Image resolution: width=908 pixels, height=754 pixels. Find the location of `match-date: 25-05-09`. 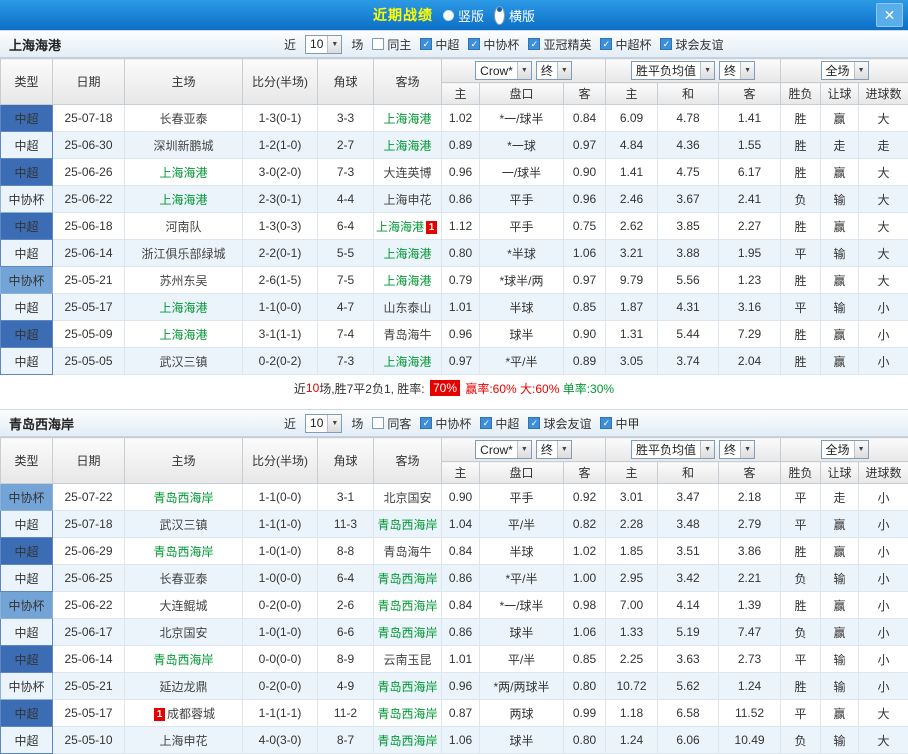

match-date: 25-05-09 is located at coordinates (88, 334).